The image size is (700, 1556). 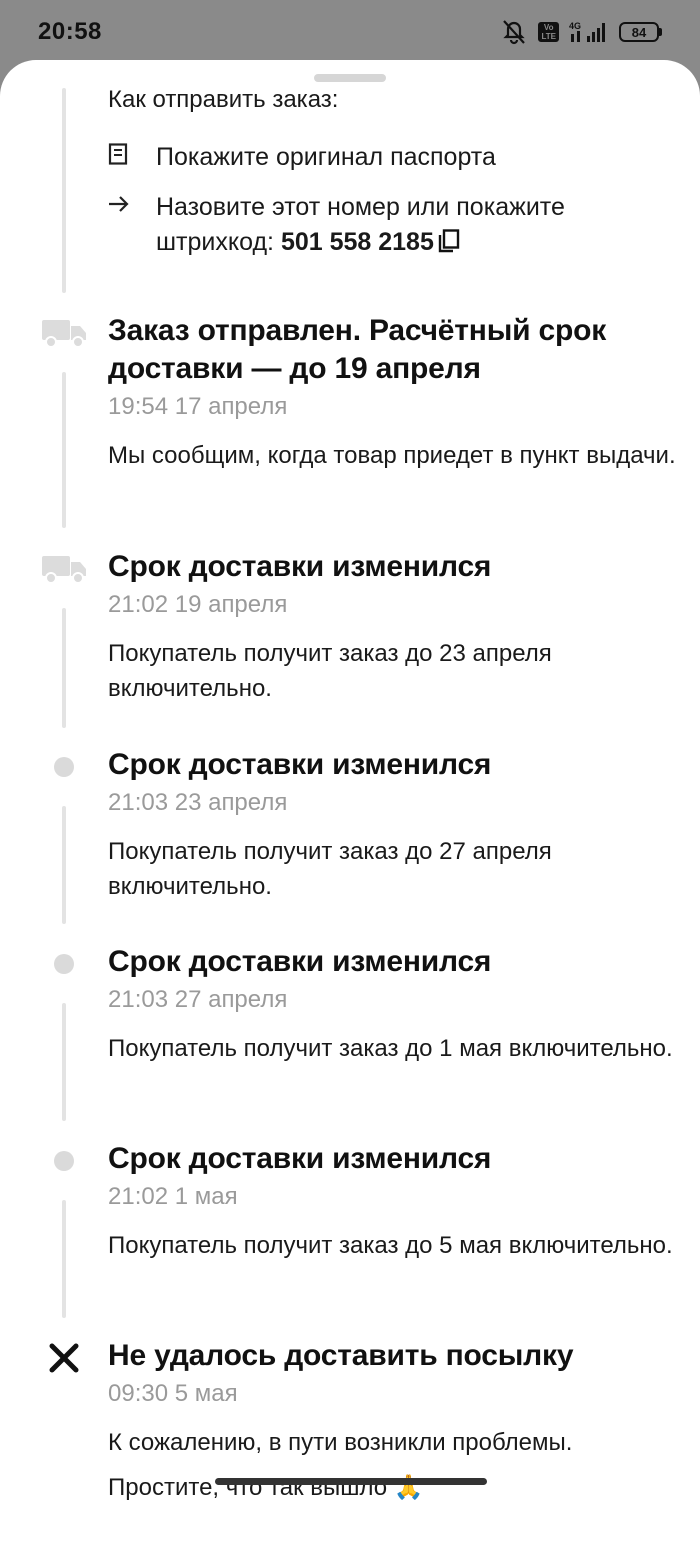 I want to click on order-number: 501 558 2185, so click(x=357, y=242).